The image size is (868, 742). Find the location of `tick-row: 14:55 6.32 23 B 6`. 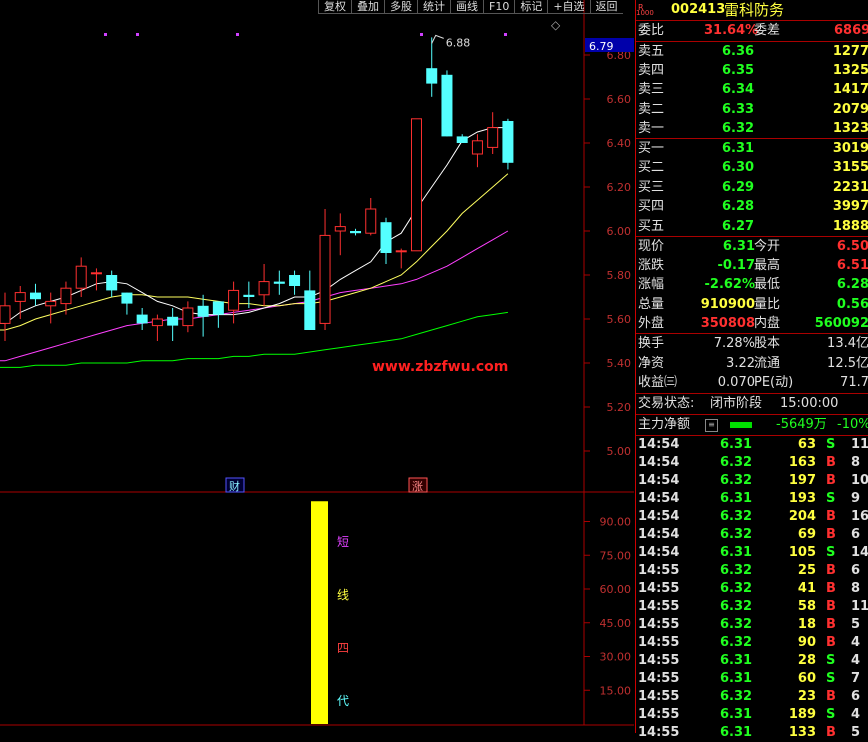

tick-row: 14:55 6.32 23 B 6 is located at coordinates (752, 697).